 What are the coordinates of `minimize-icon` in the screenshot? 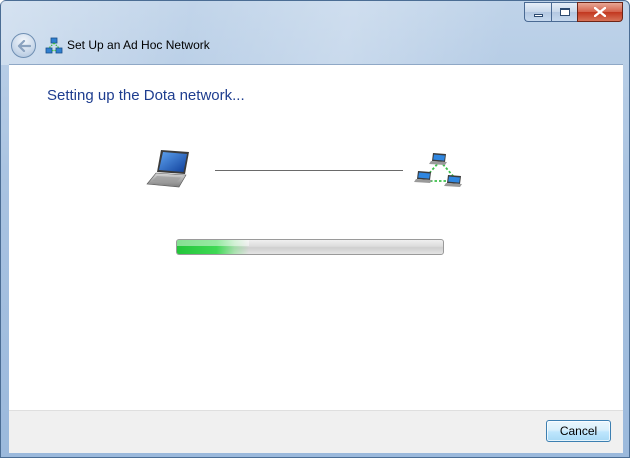 It's located at (538, 15).